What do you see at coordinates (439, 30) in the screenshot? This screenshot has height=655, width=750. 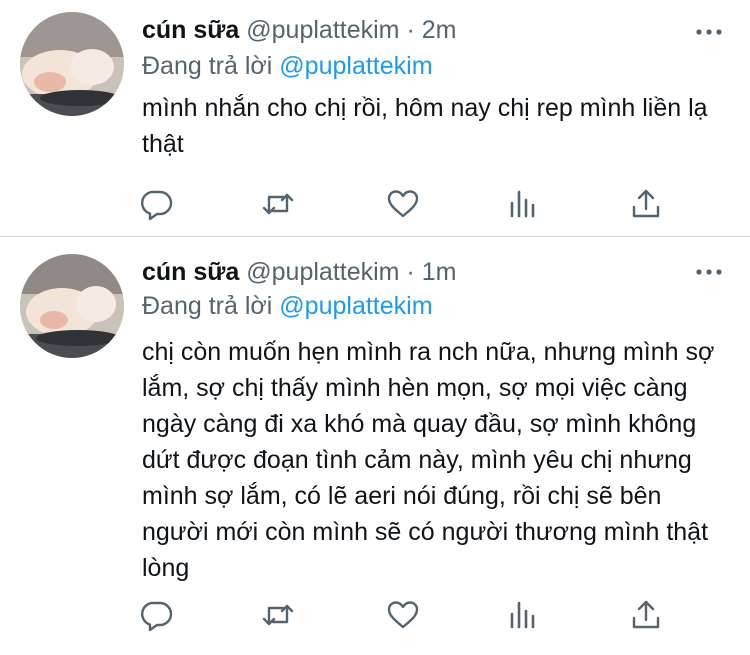 I see `timestamp: 2m` at bounding box center [439, 30].